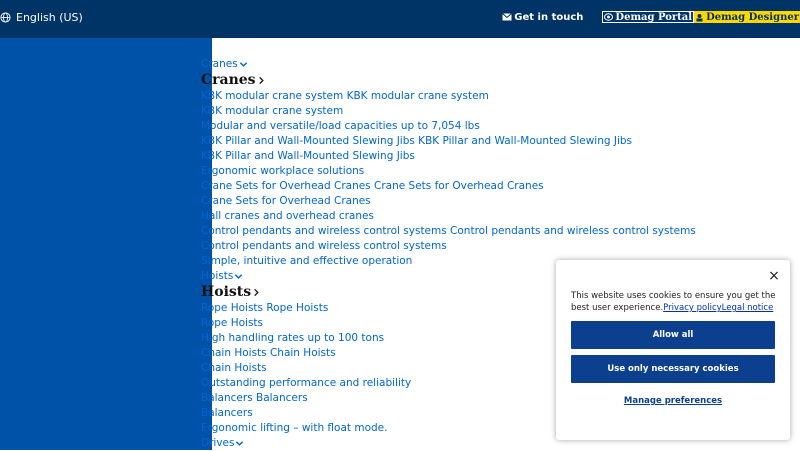 This screenshot has height=451, width=800. Describe the element at coordinates (448, 216) in the screenshot. I see `menu-link: Hall cranes and overhead cranes` at that location.